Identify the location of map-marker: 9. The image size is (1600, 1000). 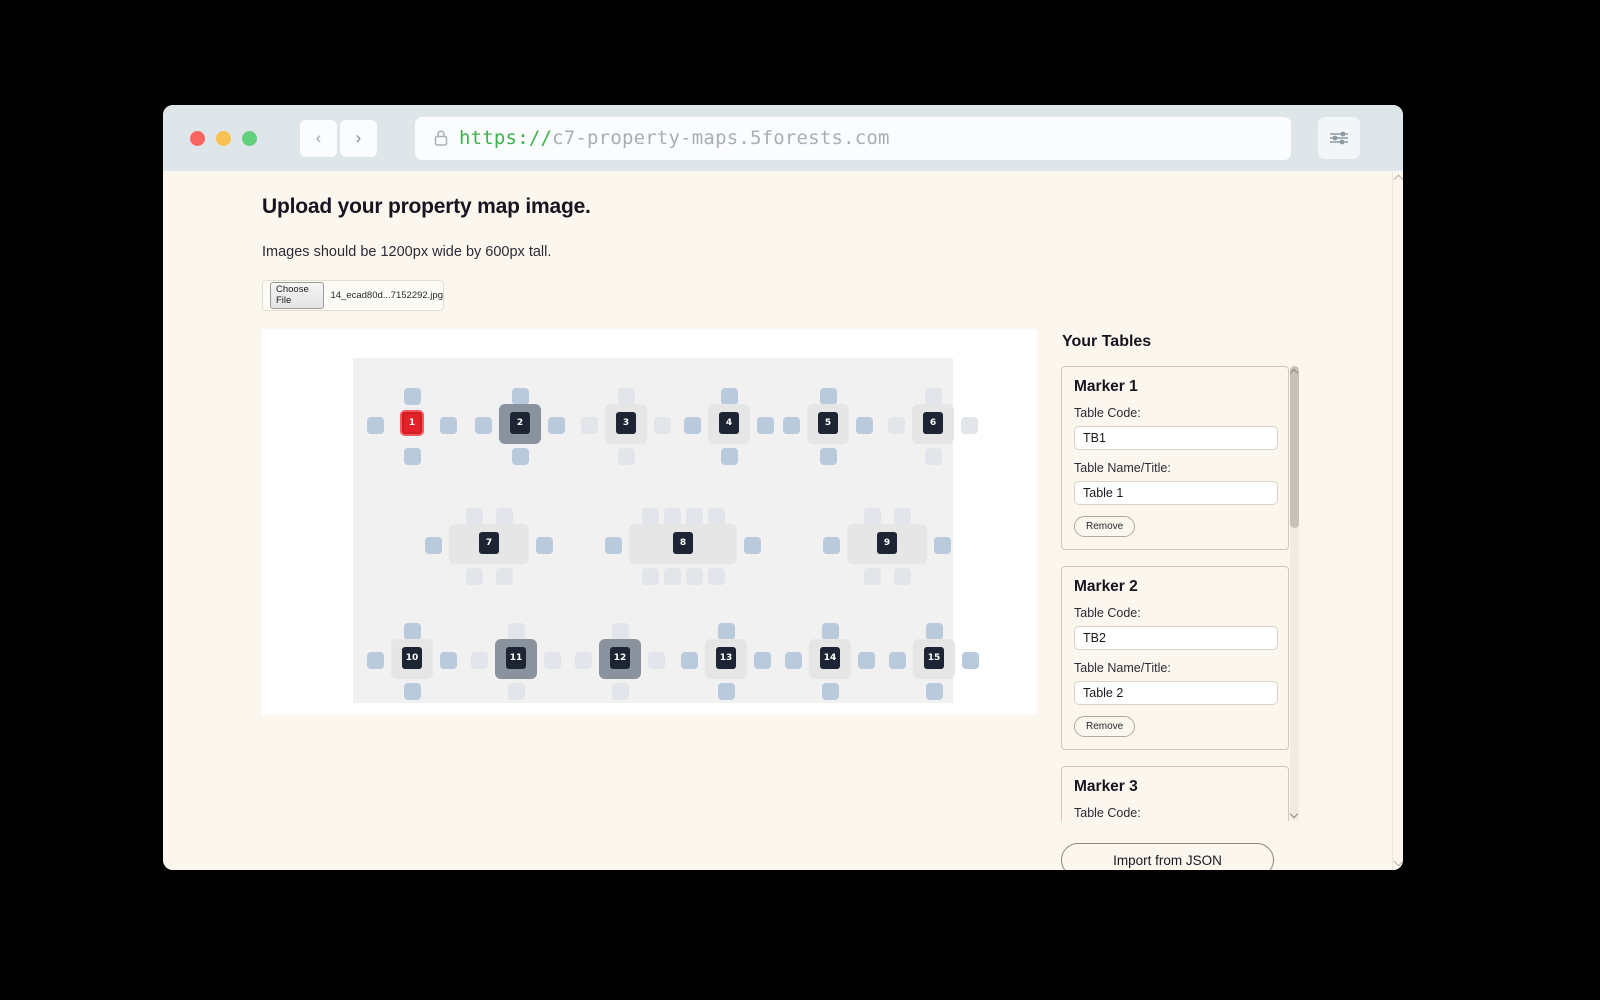
(887, 543).